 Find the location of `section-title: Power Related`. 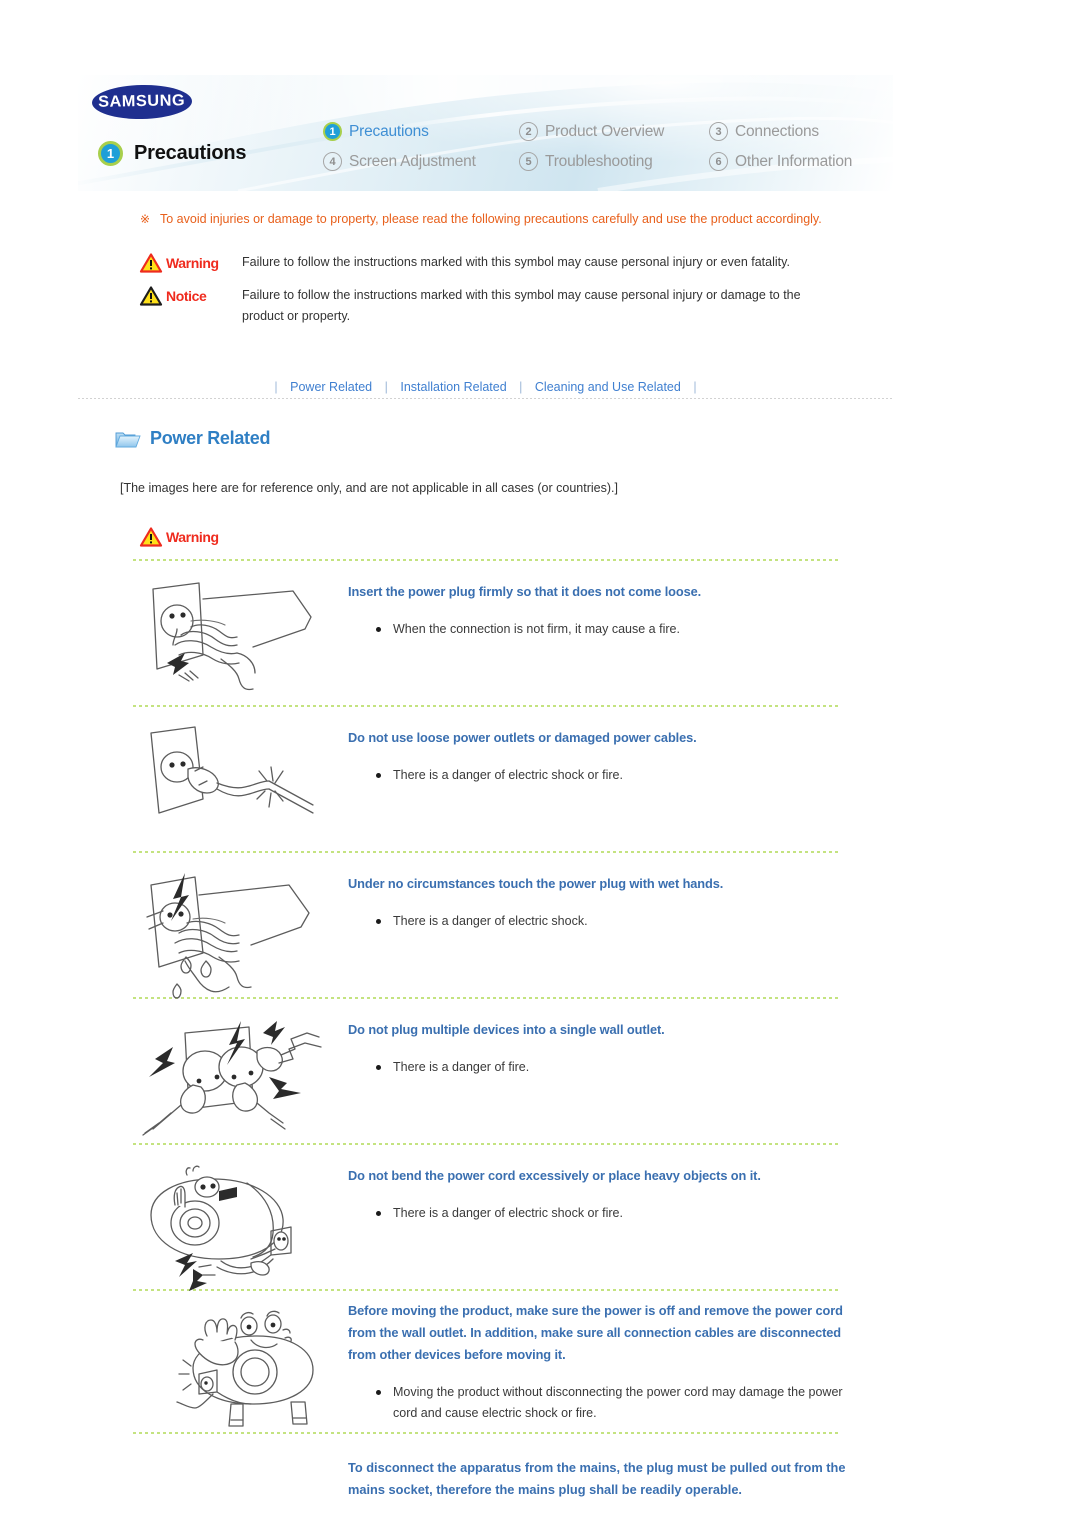

section-title: Power Related is located at coordinates (210, 438).